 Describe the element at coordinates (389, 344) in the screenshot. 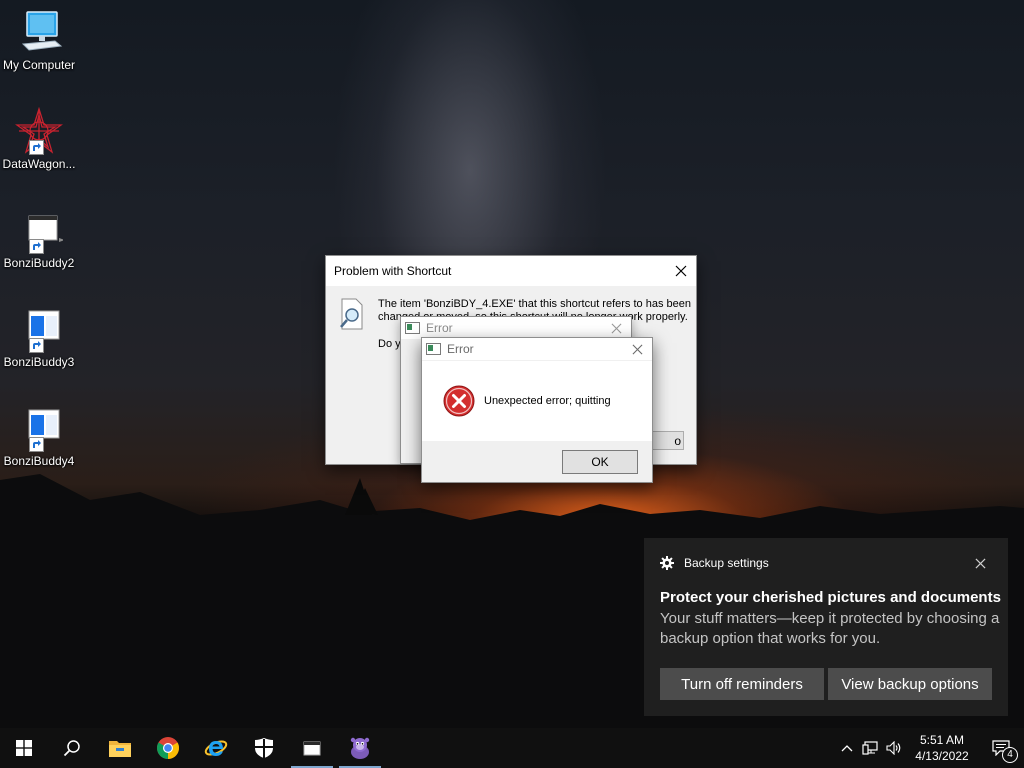

I see `shortcut-question-text: Do y` at that location.